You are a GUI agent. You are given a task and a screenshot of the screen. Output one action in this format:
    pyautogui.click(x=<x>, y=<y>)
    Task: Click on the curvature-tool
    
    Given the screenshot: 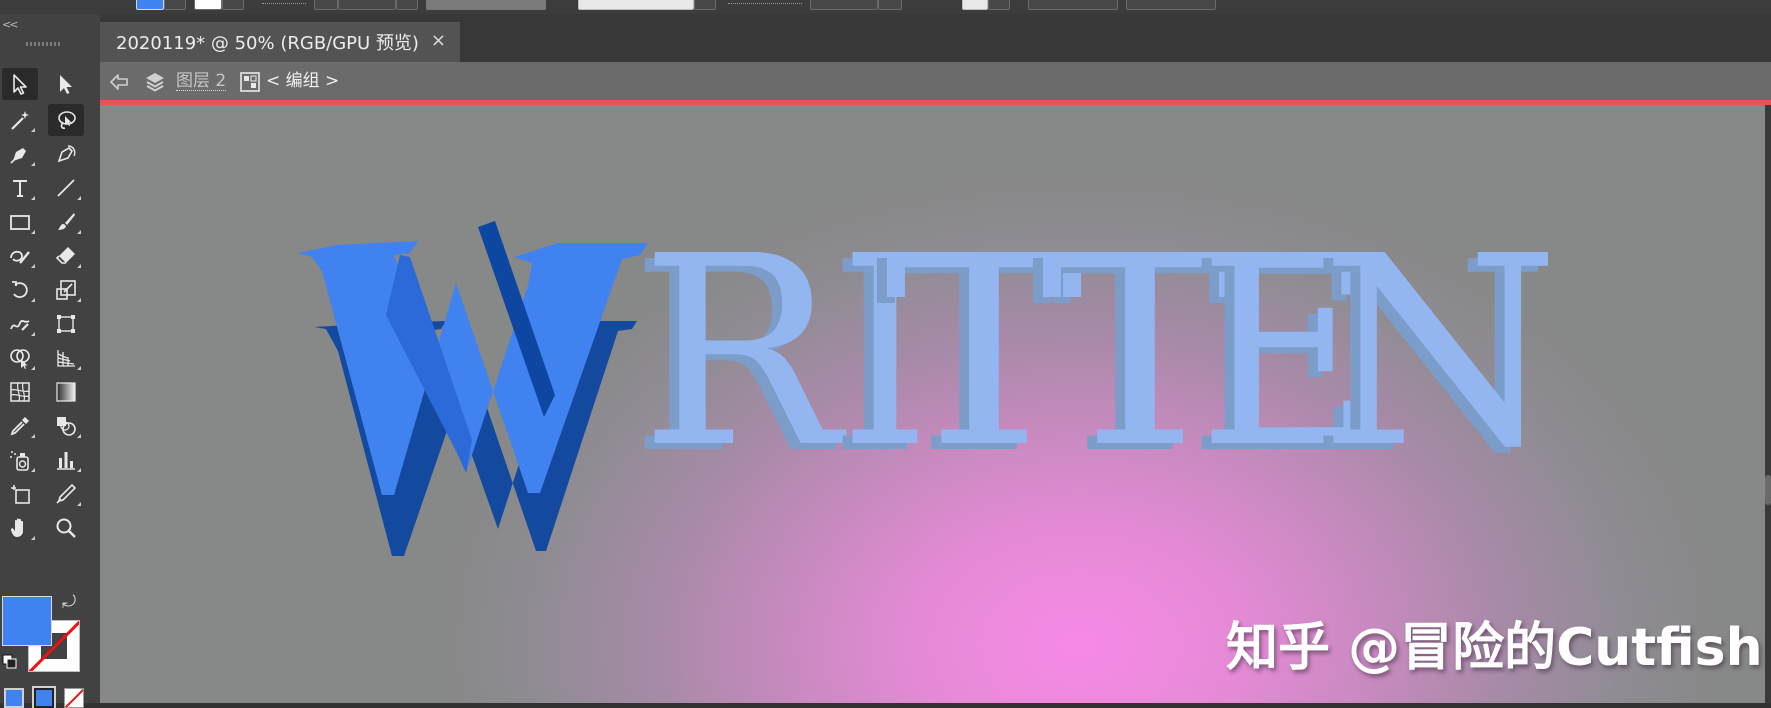 What is the action you would take?
    pyautogui.click(x=66, y=154)
    